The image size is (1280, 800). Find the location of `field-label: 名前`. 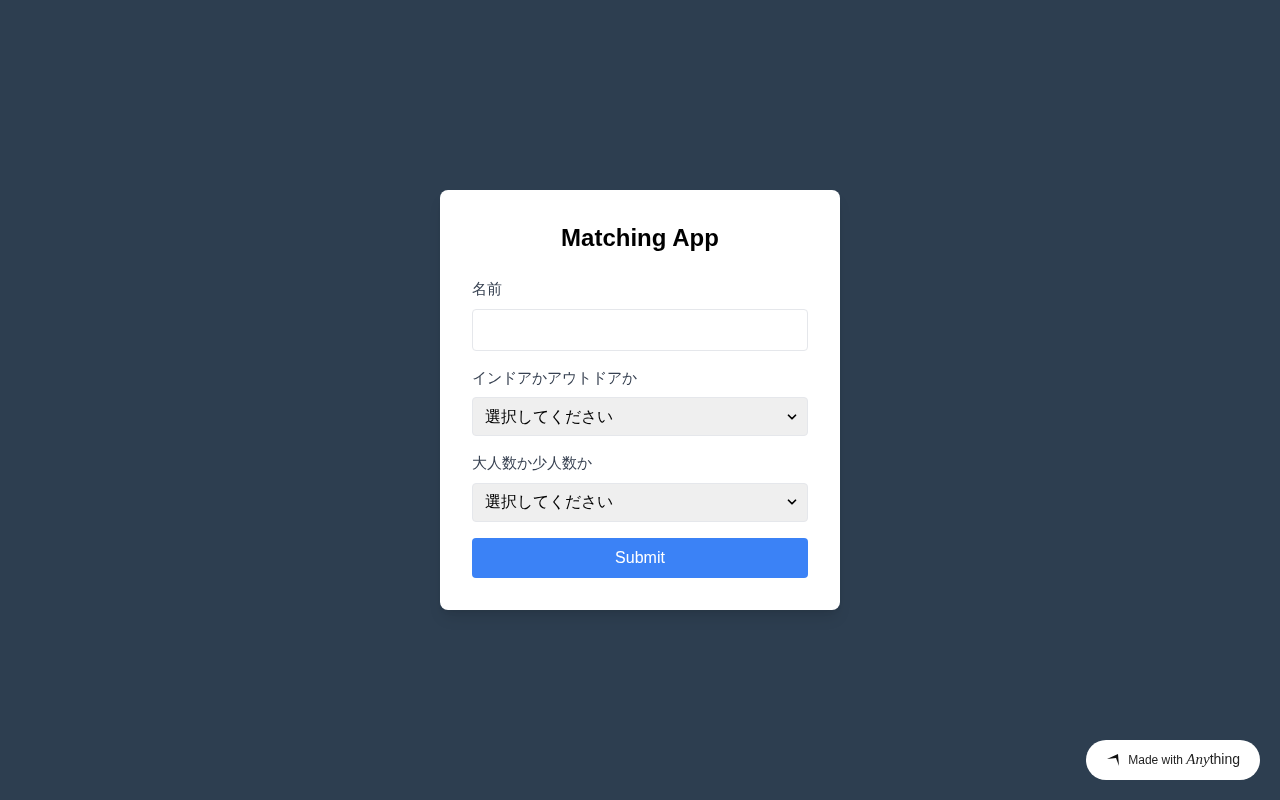

field-label: 名前 is located at coordinates (487, 290).